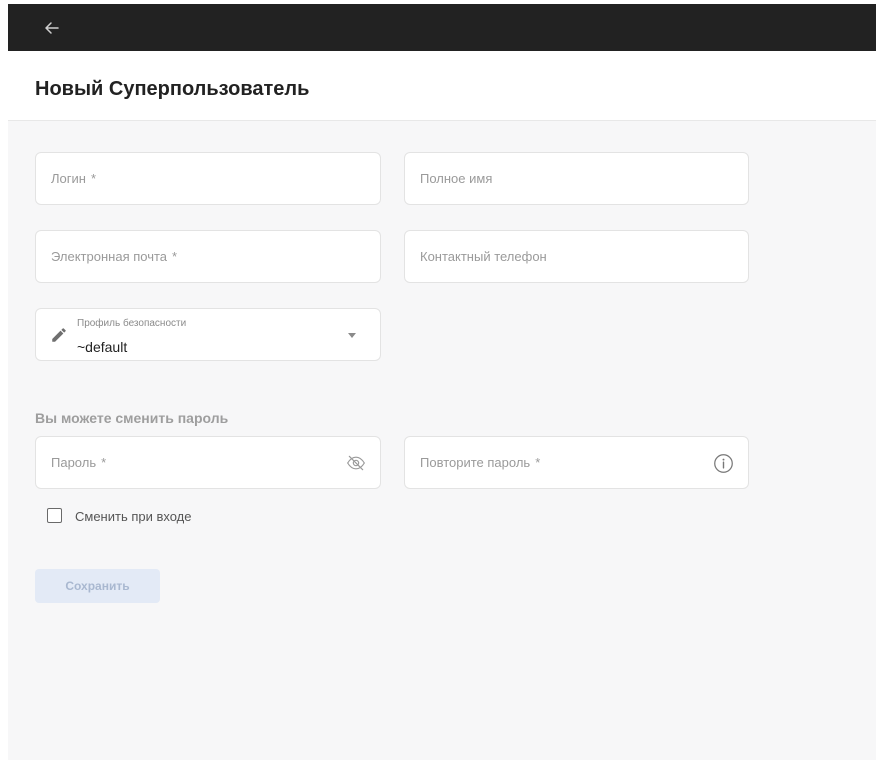 This screenshot has height=760, width=876. I want to click on security-profile-label: Профиль безопасности, so click(132, 323).